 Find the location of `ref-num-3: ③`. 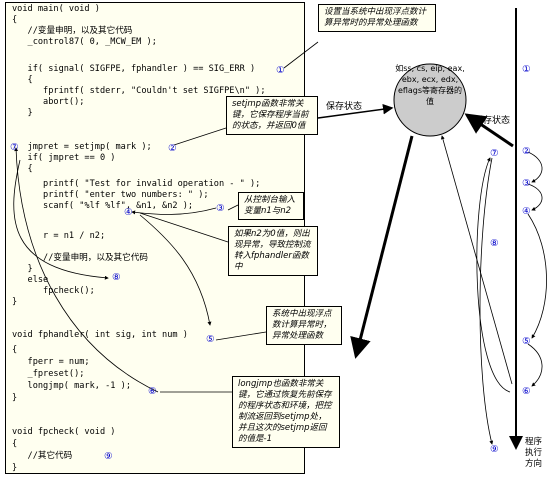

ref-num-3: ③ is located at coordinates (220, 208).